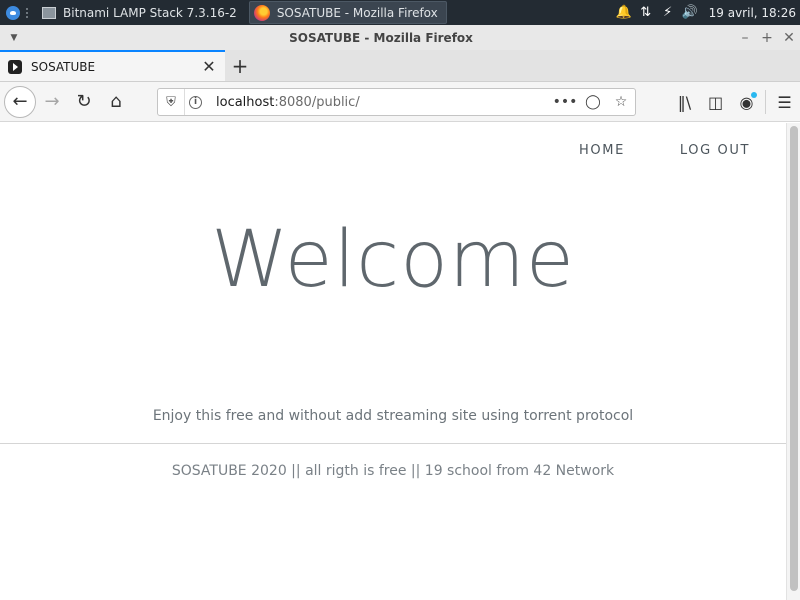 This screenshot has width=800, height=600. I want to click on window-icon, so click(49, 12).